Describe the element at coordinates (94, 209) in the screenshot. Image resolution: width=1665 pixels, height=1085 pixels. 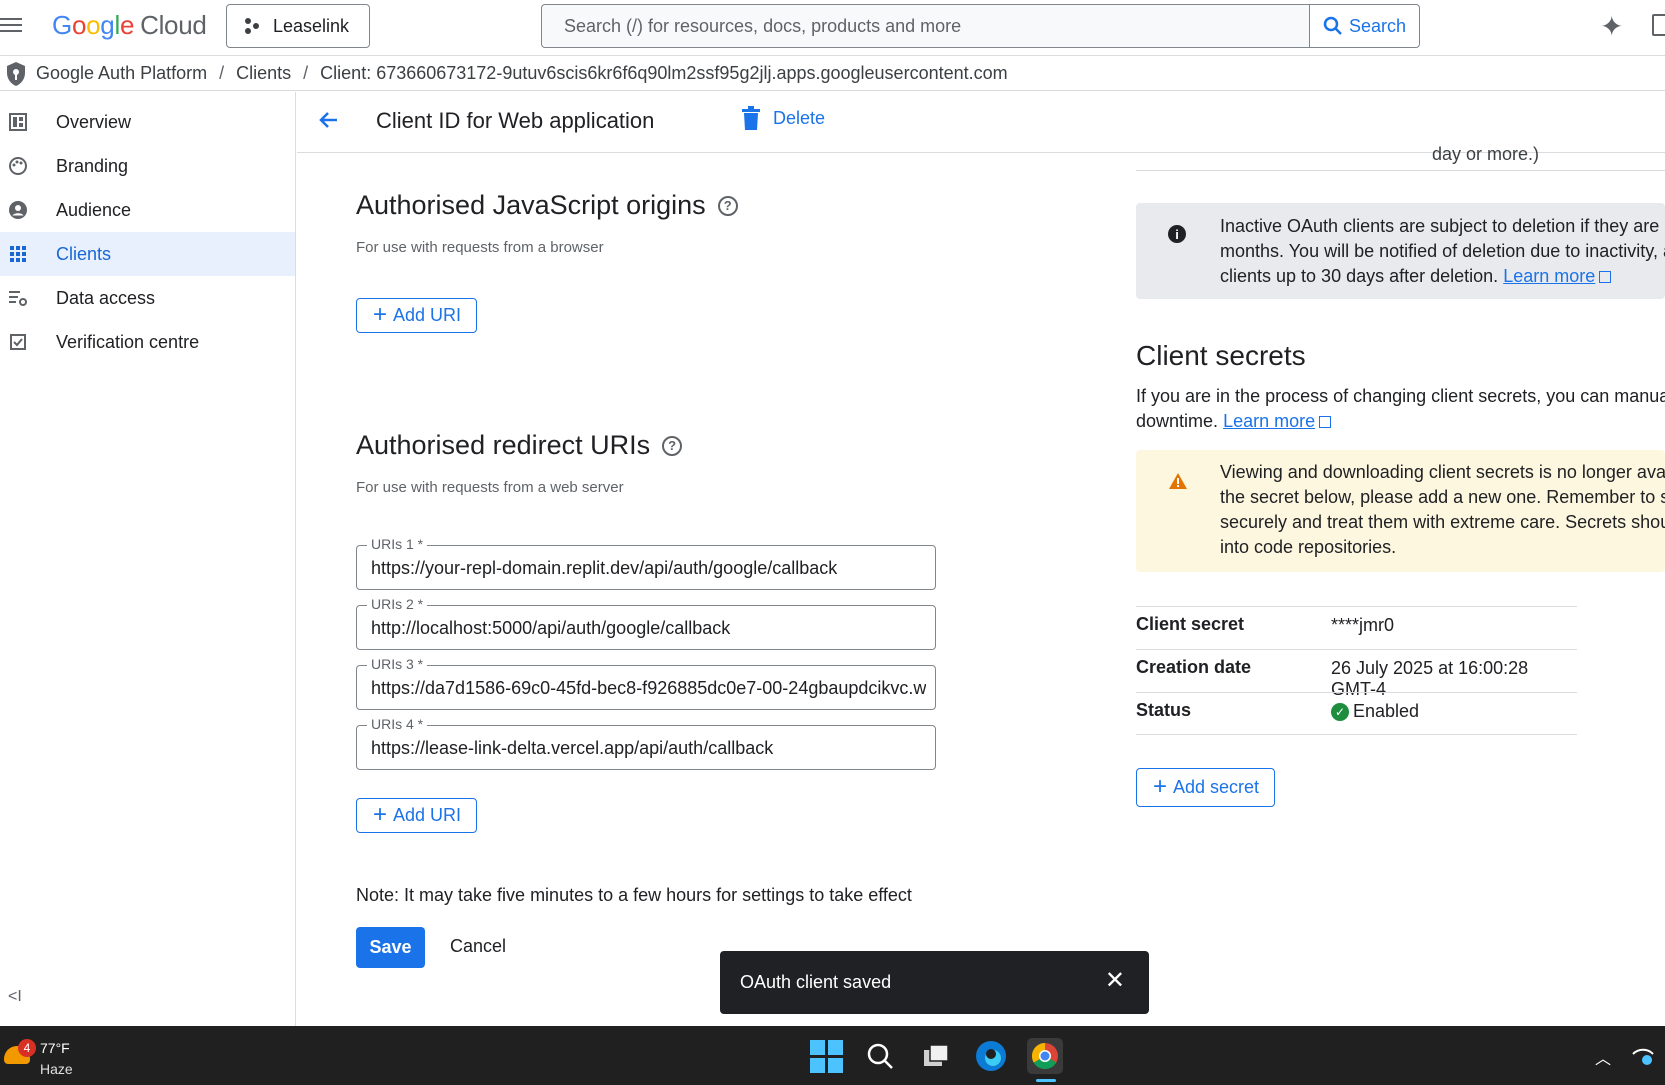
I see `sidebar-item-label: Audience` at that location.